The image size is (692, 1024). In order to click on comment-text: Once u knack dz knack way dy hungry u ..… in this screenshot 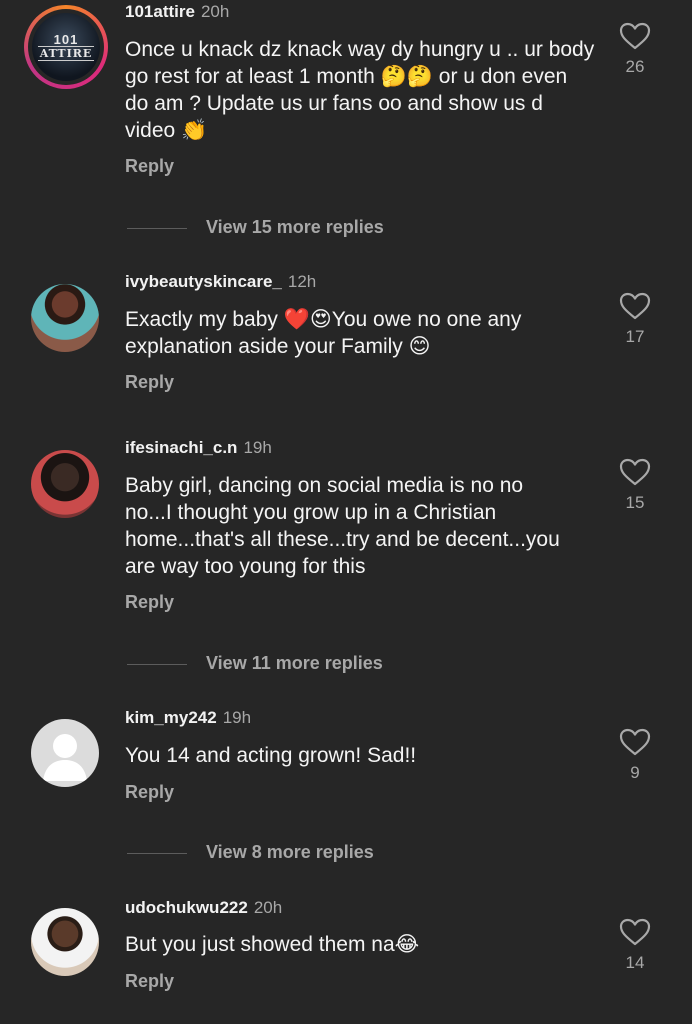, I will do `click(360, 90)`.